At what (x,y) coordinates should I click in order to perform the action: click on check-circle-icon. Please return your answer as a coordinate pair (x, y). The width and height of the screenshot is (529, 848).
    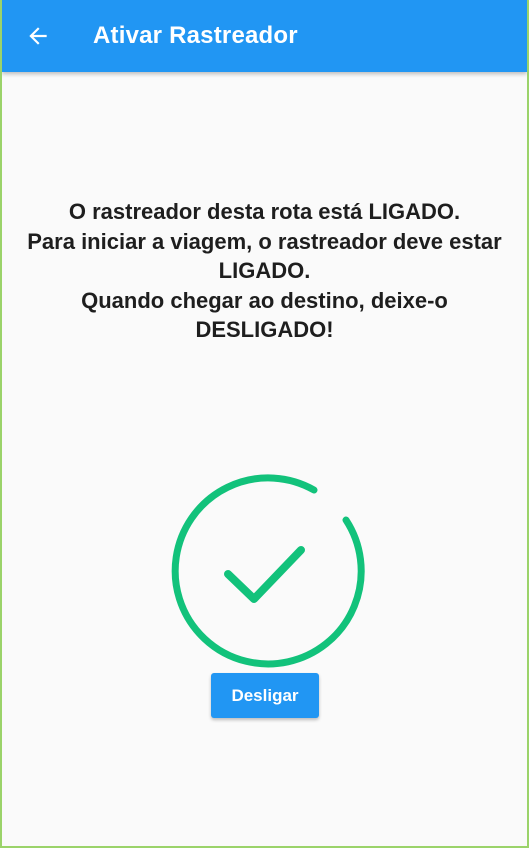
    Looking at the image, I should click on (268, 571).